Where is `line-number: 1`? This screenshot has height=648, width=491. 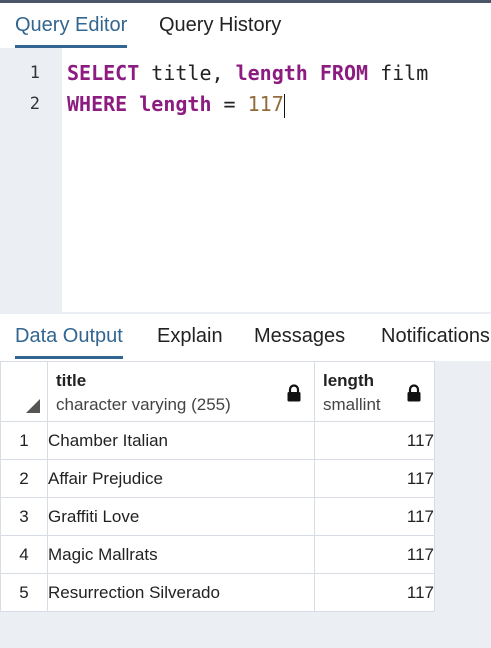
line-number: 1 is located at coordinates (34, 73).